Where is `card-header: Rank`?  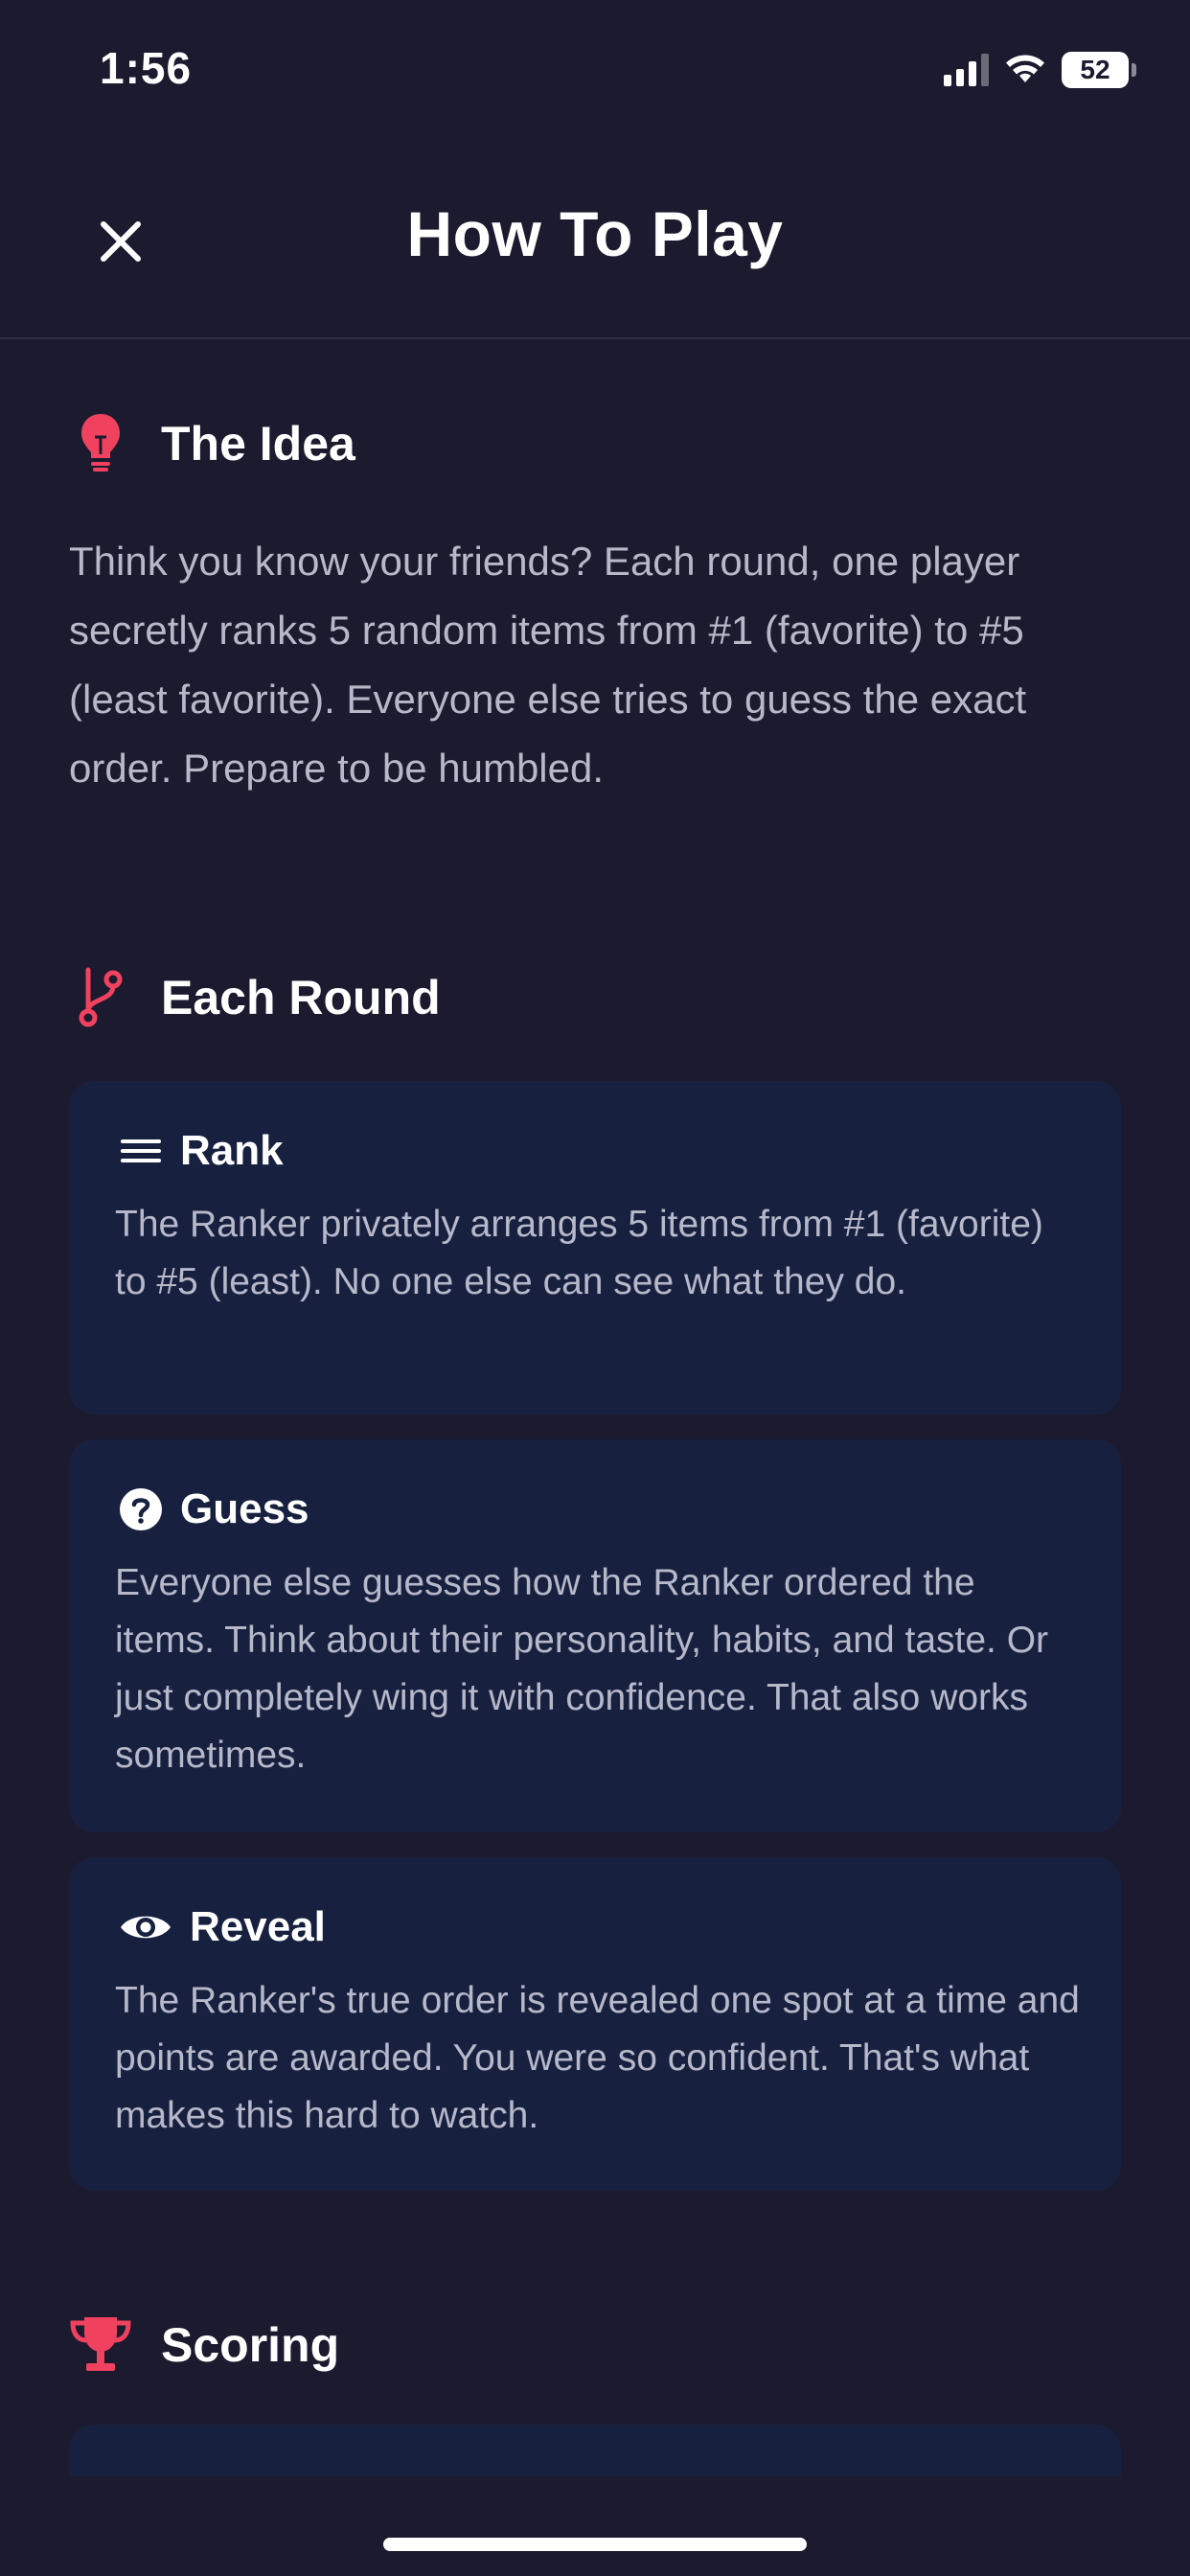 card-header: Rank is located at coordinates (202, 1151).